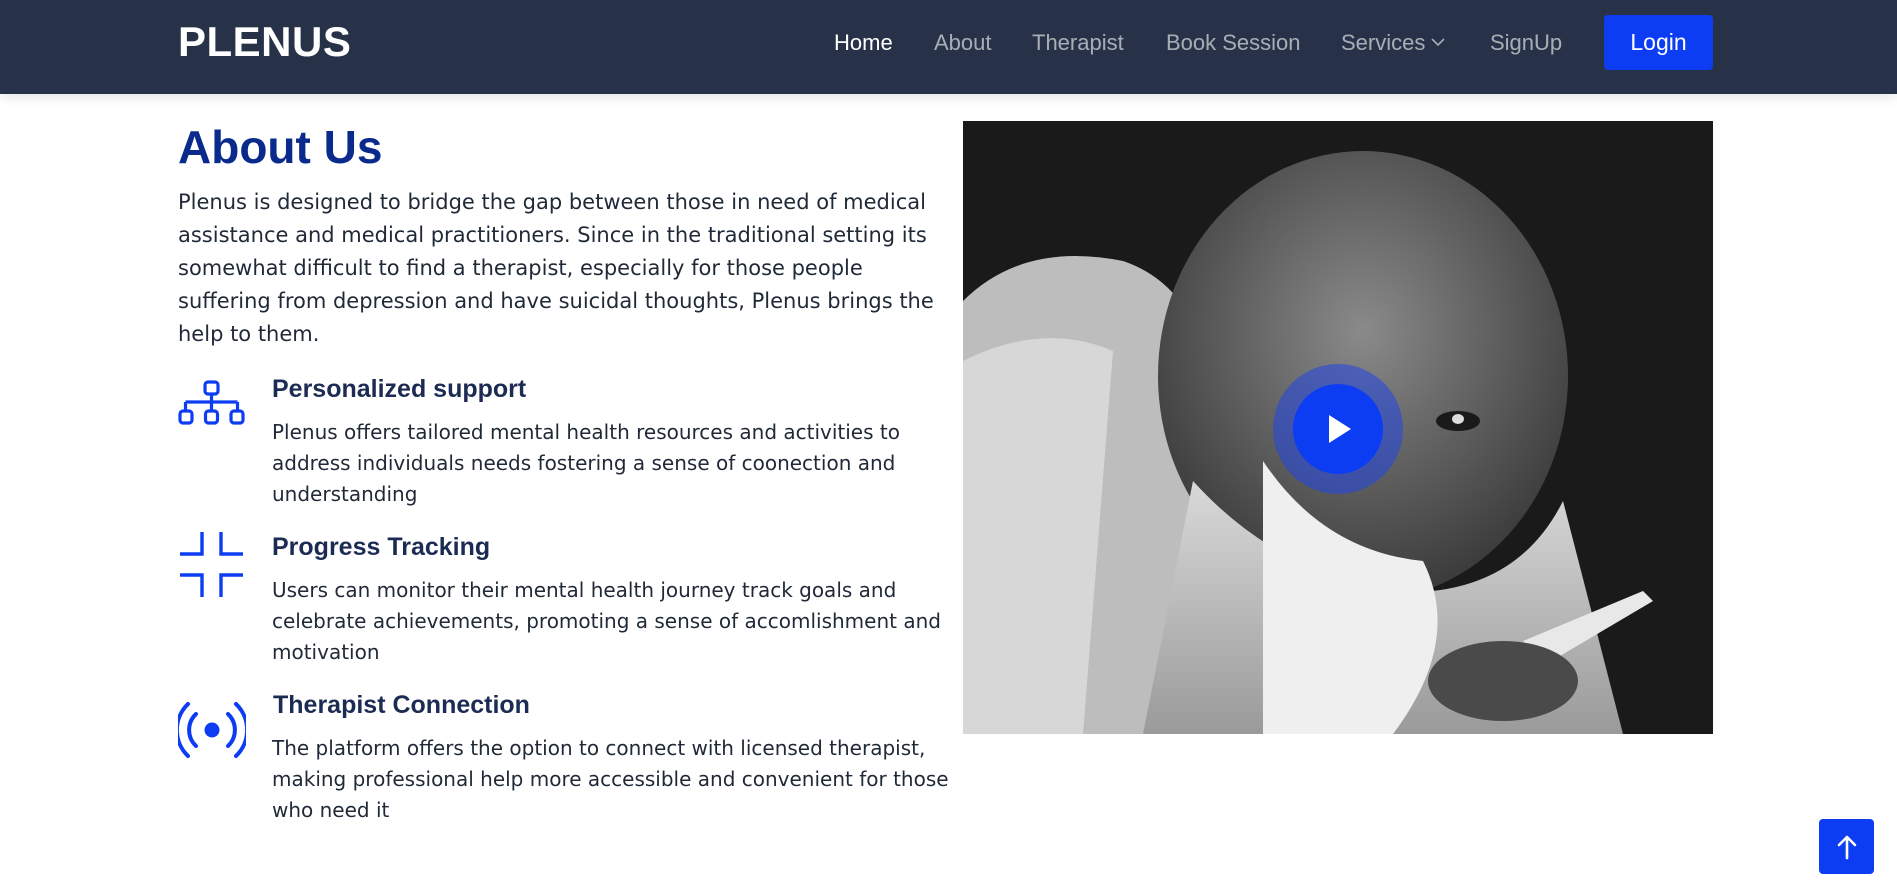  Describe the element at coordinates (212, 730) in the screenshot. I see `broadcast-icon` at that location.